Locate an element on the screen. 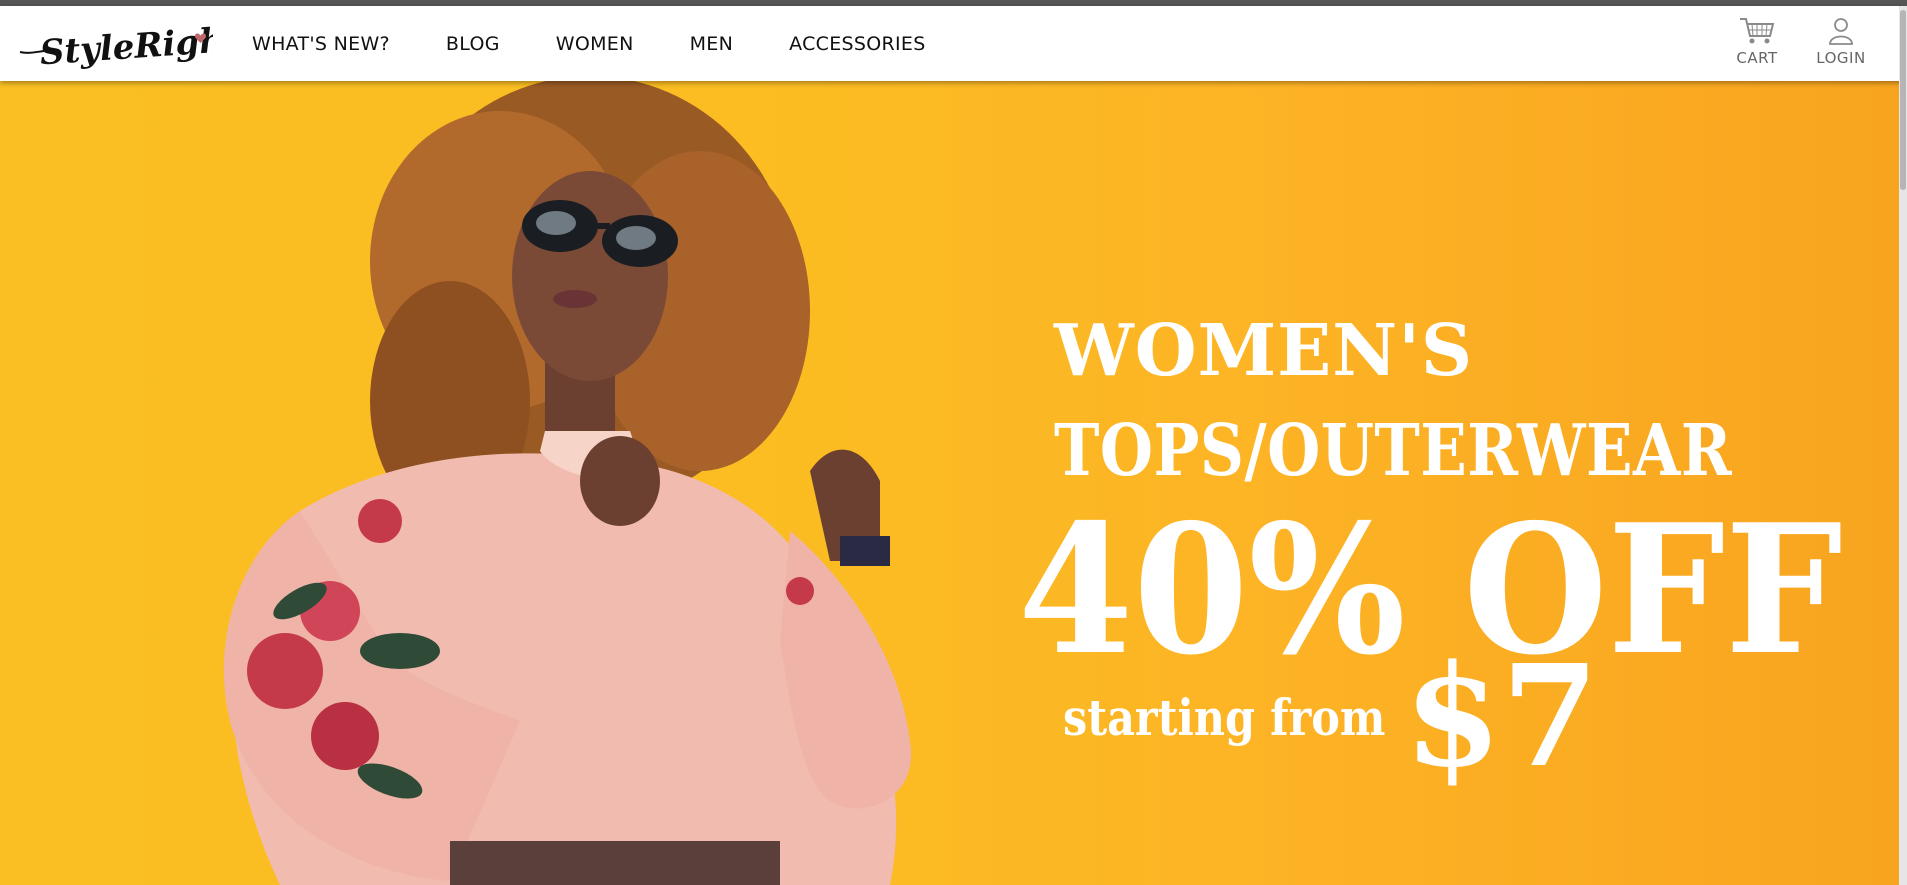 The width and height of the screenshot is (1907, 885). main-menu: WHAT'S NEW? BLOG WOMEN MEN ACCESSORIES is located at coordinates (589, 43).